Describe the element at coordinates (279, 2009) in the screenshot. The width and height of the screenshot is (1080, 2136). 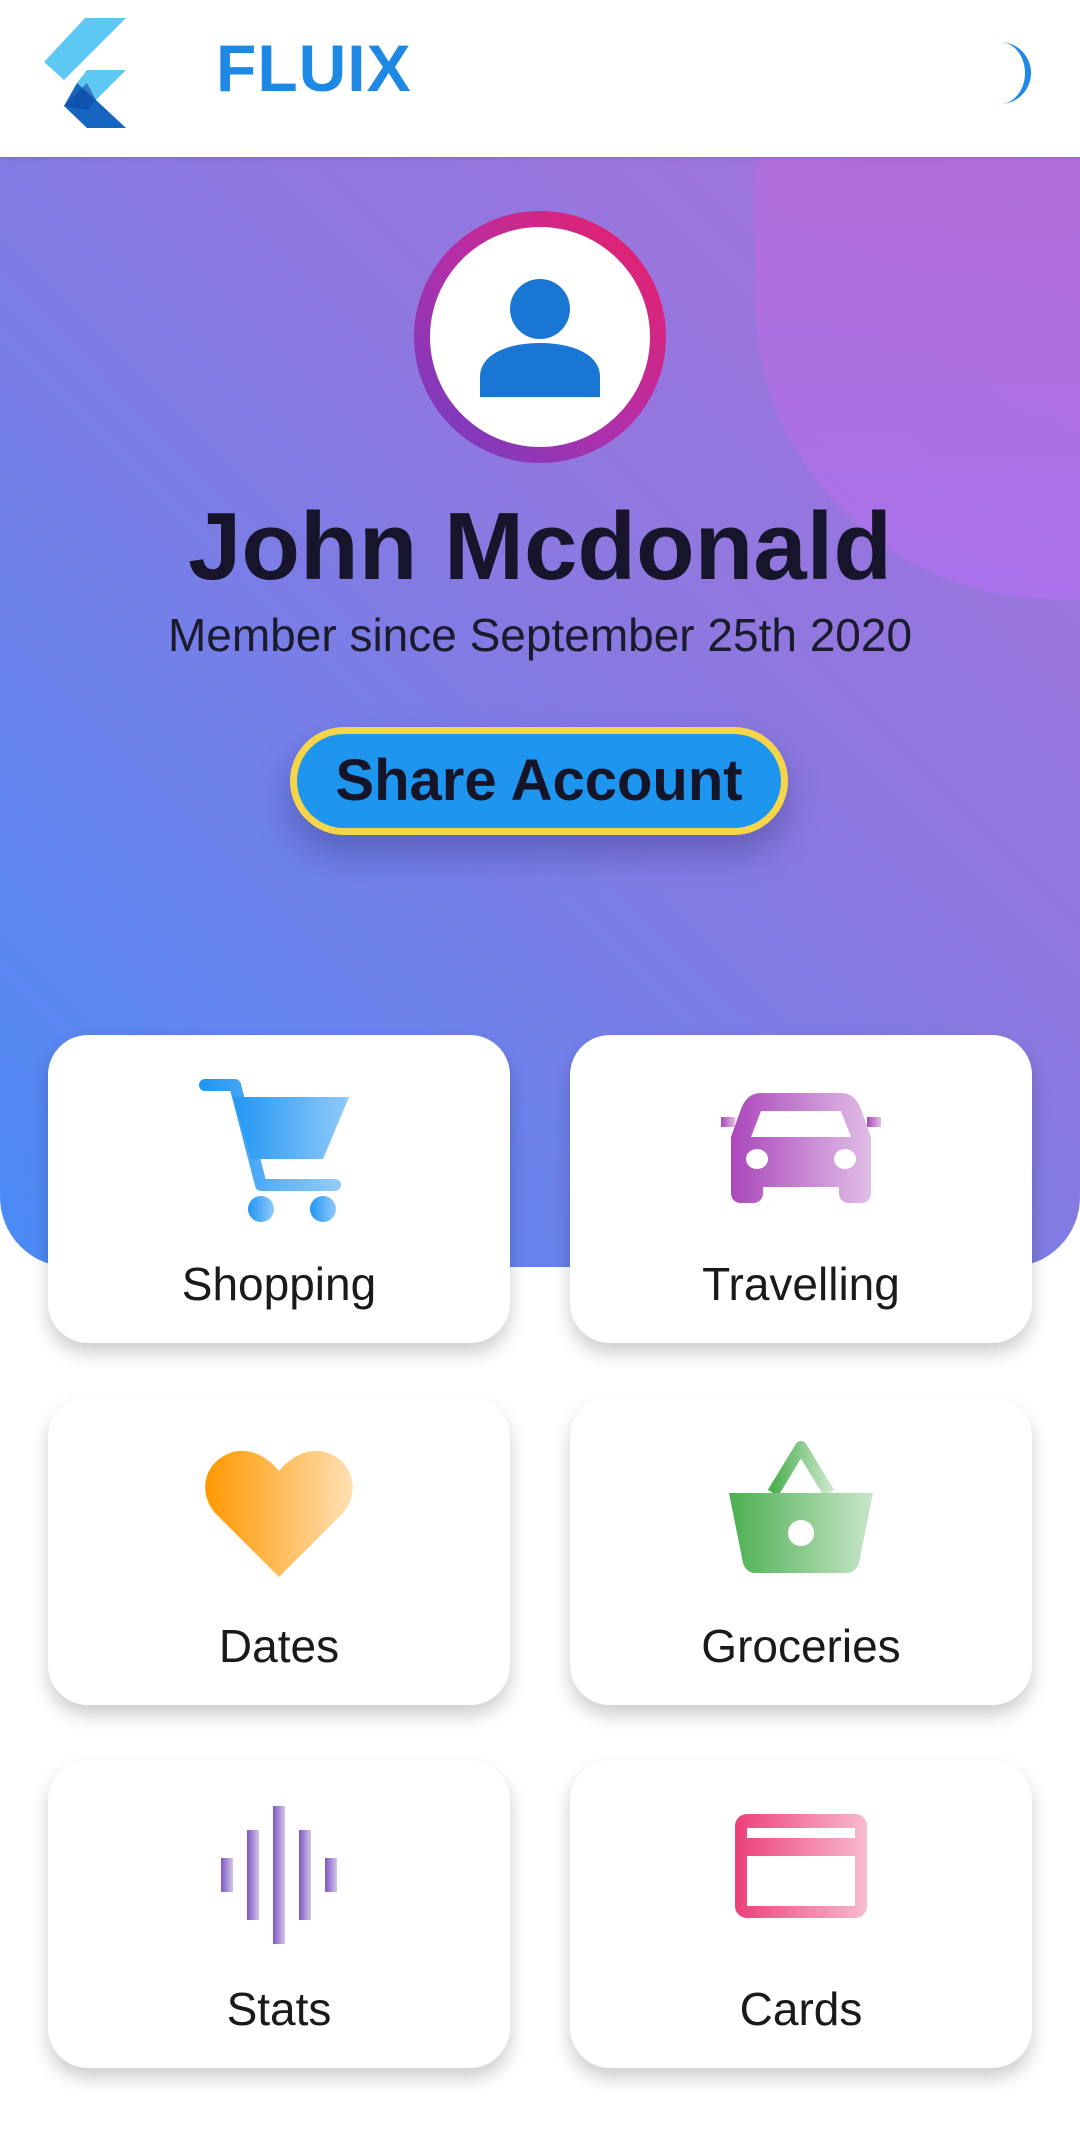
I see `card-label: Stats` at that location.